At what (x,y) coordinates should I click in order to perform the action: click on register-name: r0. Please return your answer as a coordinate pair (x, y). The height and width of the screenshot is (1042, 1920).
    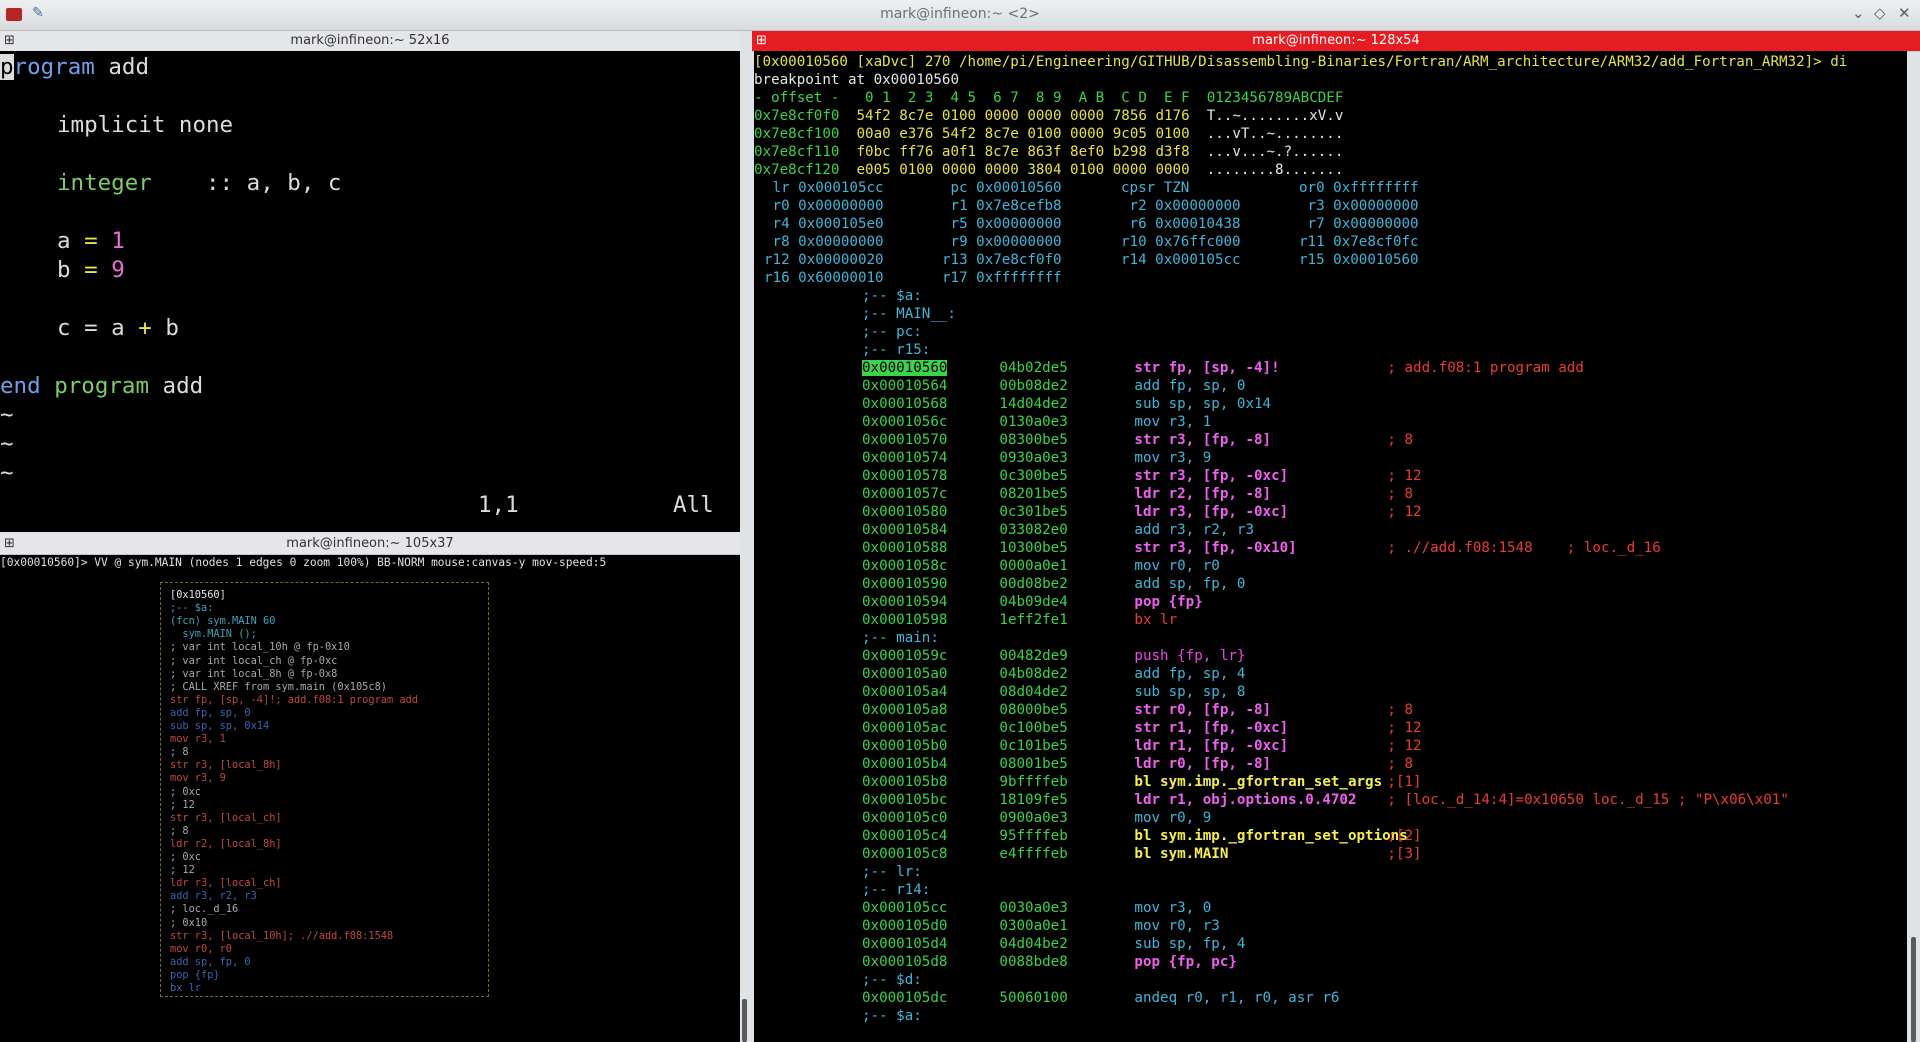
    Looking at the image, I should click on (781, 206).